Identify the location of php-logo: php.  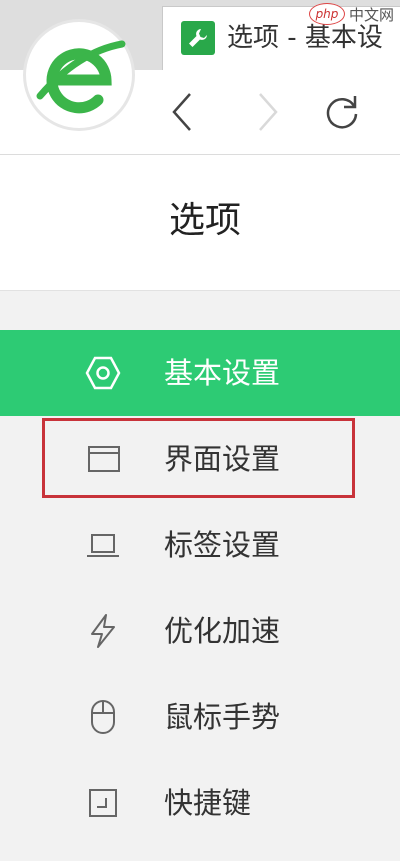
(326, 14).